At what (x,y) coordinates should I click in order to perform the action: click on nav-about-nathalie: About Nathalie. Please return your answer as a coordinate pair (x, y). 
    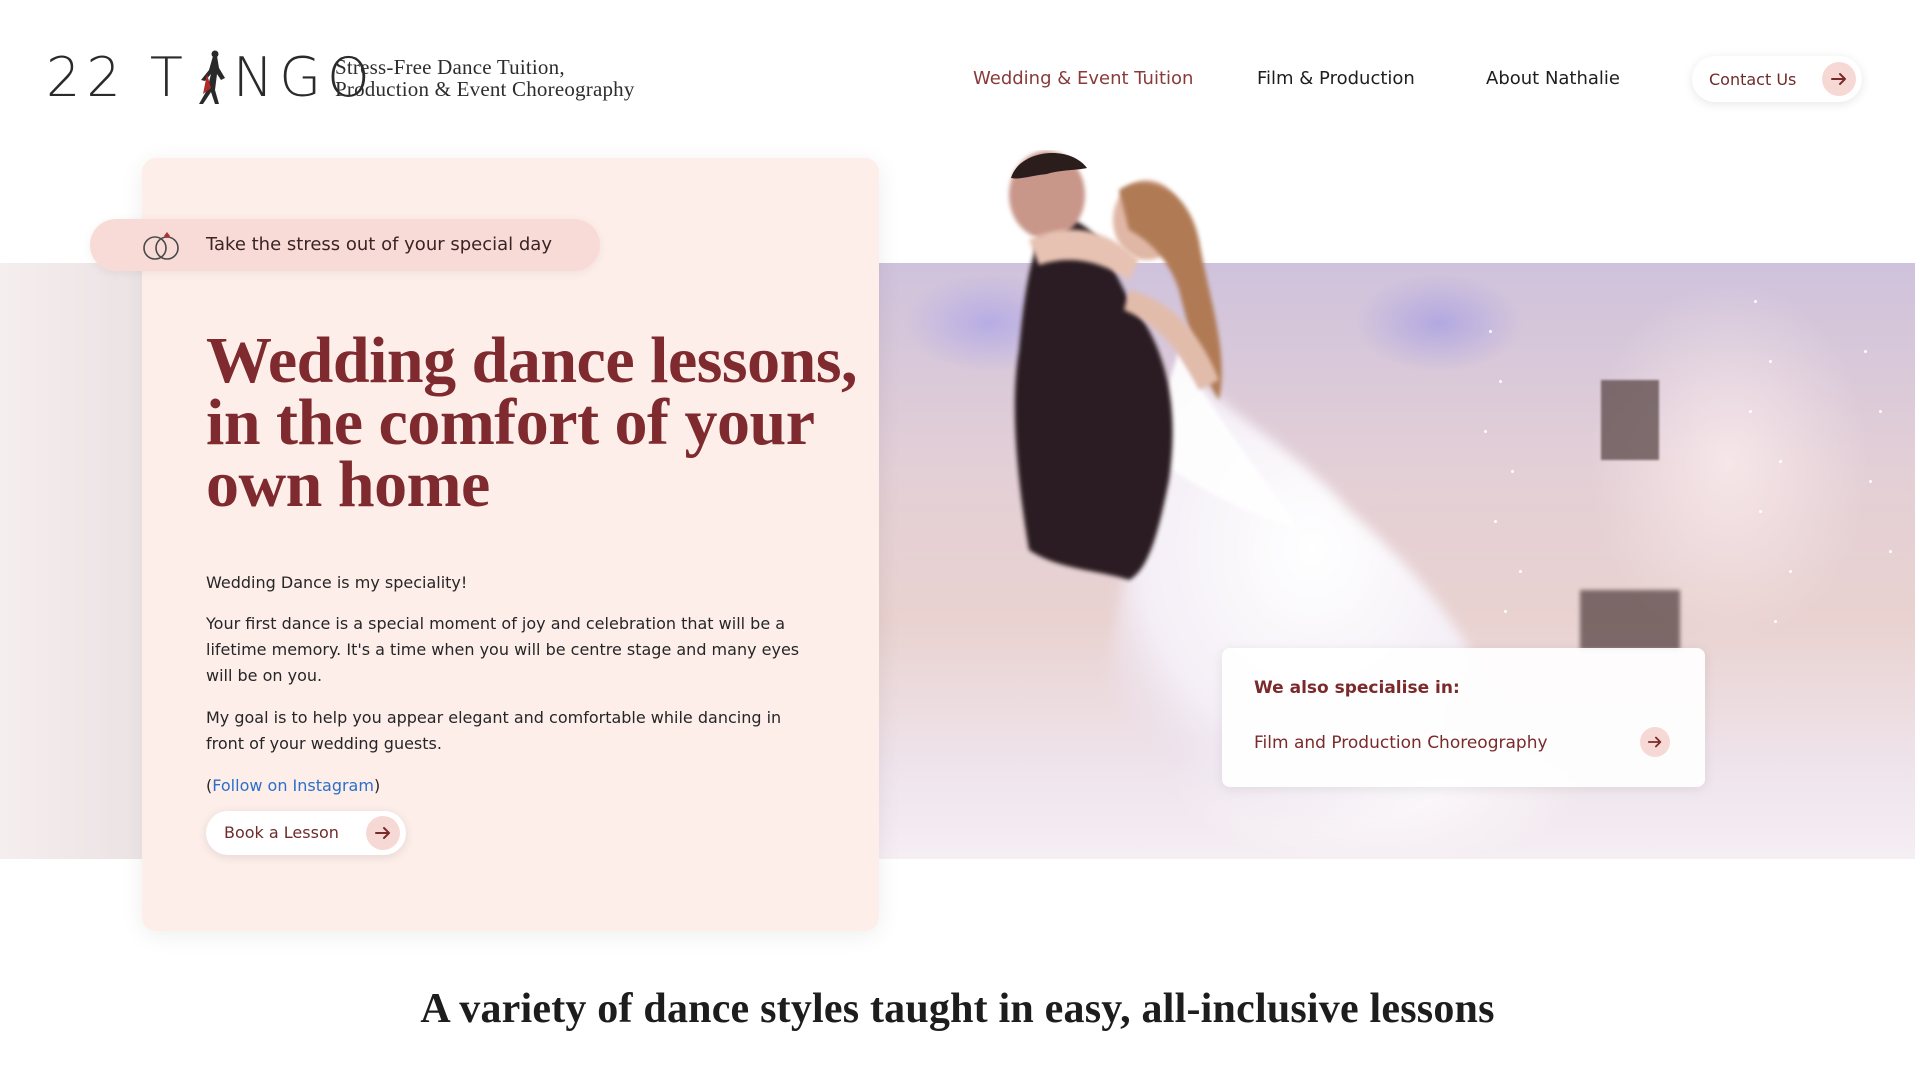
    Looking at the image, I should click on (1553, 78).